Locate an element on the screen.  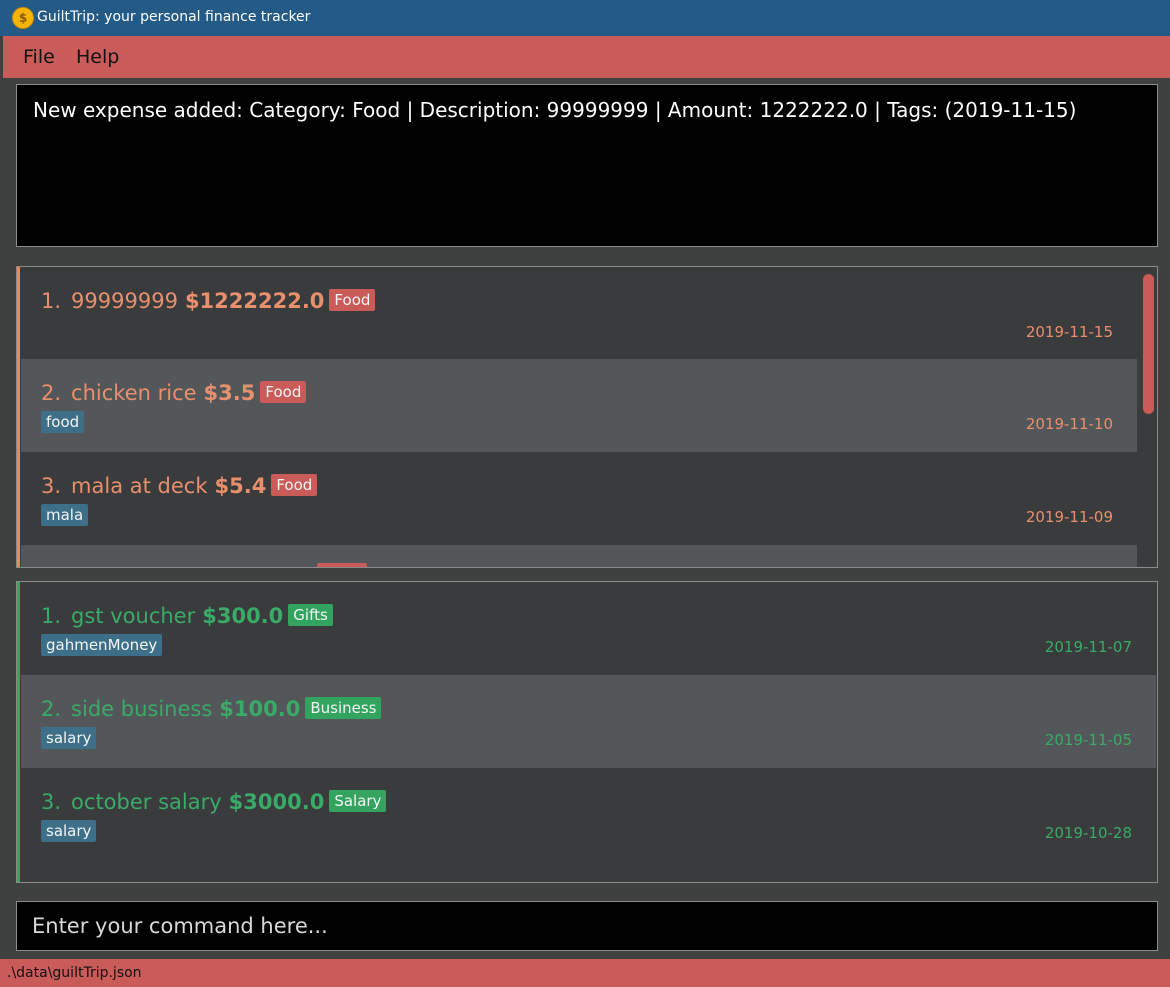
expense-index: 1. is located at coordinates (51, 301).